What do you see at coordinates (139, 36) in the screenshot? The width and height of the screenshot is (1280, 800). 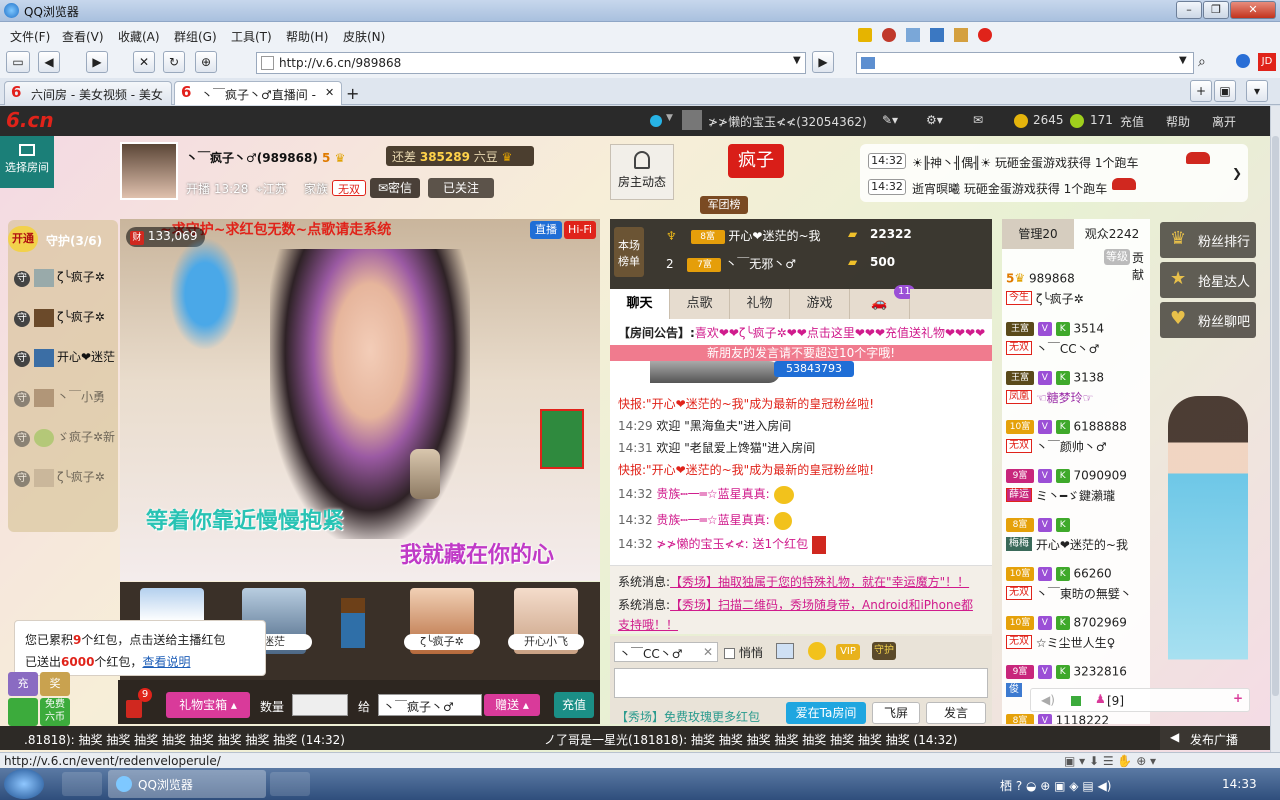 I see `menu-favorites: 收藏(A)` at bounding box center [139, 36].